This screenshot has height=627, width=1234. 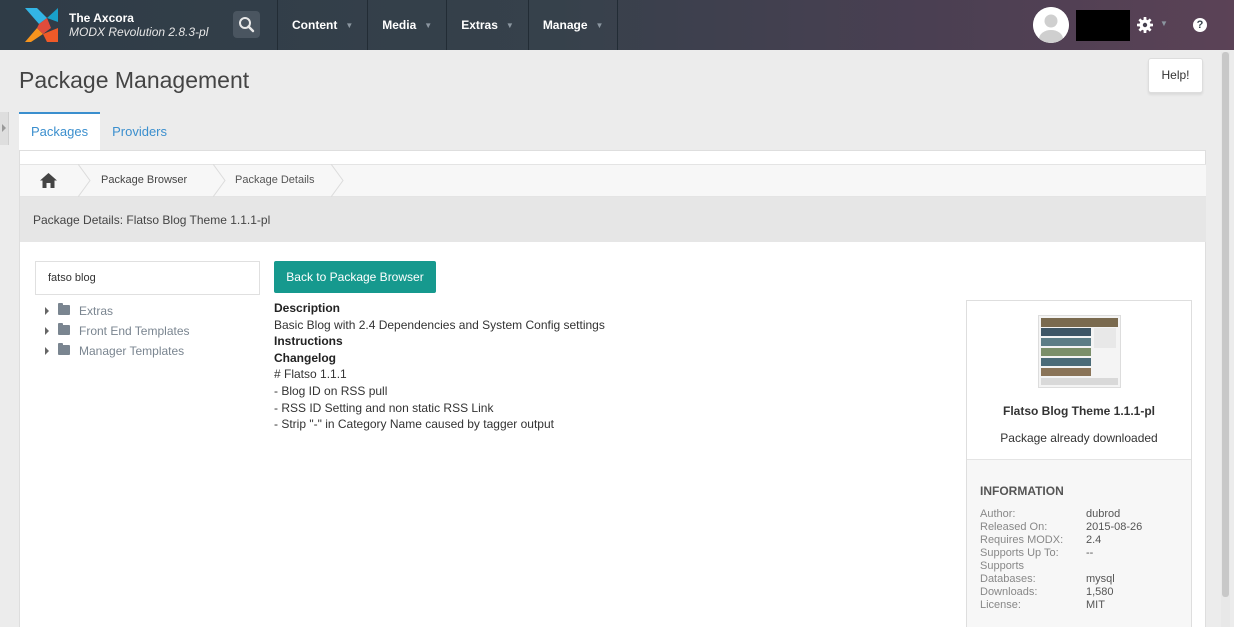 What do you see at coordinates (315, 25) in the screenshot?
I see `nav-label: Content` at bounding box center [315, 25].